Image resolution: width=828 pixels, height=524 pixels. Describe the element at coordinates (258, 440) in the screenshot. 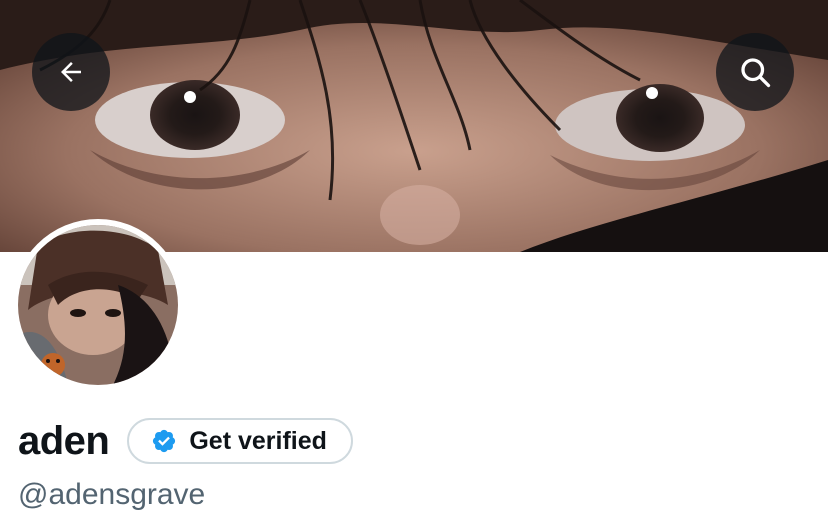

I see `get-verified-label: Get verified` at that location.